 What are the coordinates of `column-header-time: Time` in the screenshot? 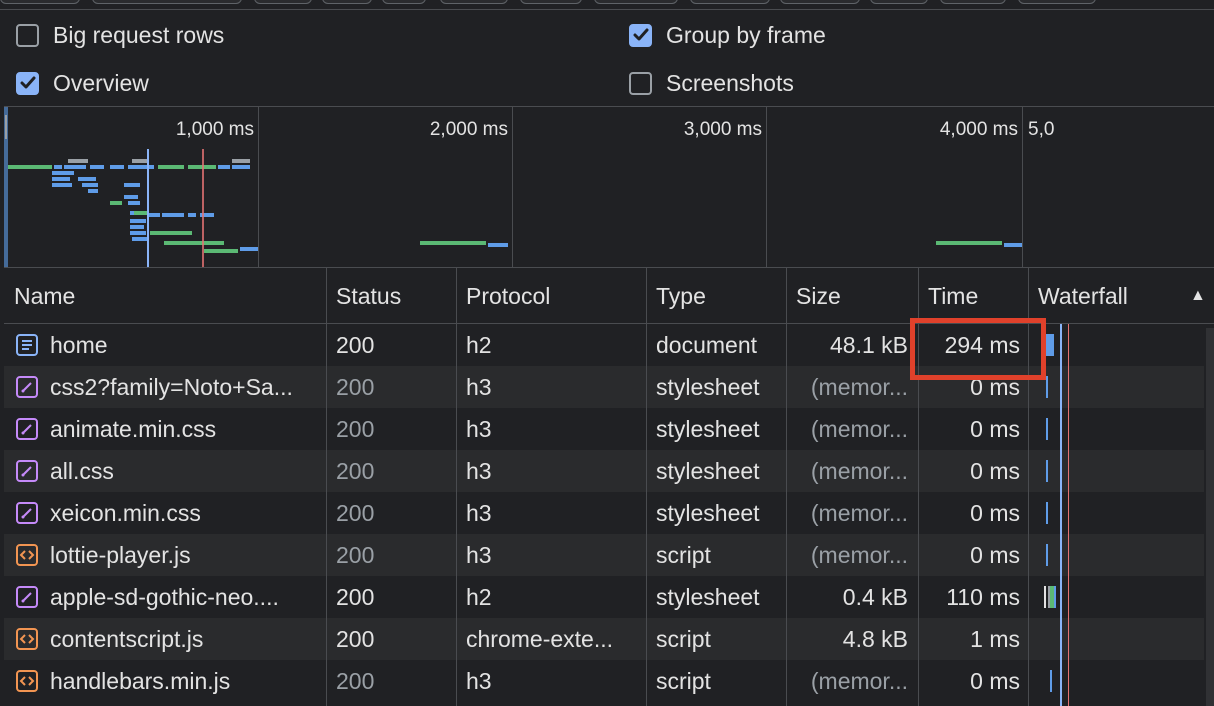 It's located at (973, 296).